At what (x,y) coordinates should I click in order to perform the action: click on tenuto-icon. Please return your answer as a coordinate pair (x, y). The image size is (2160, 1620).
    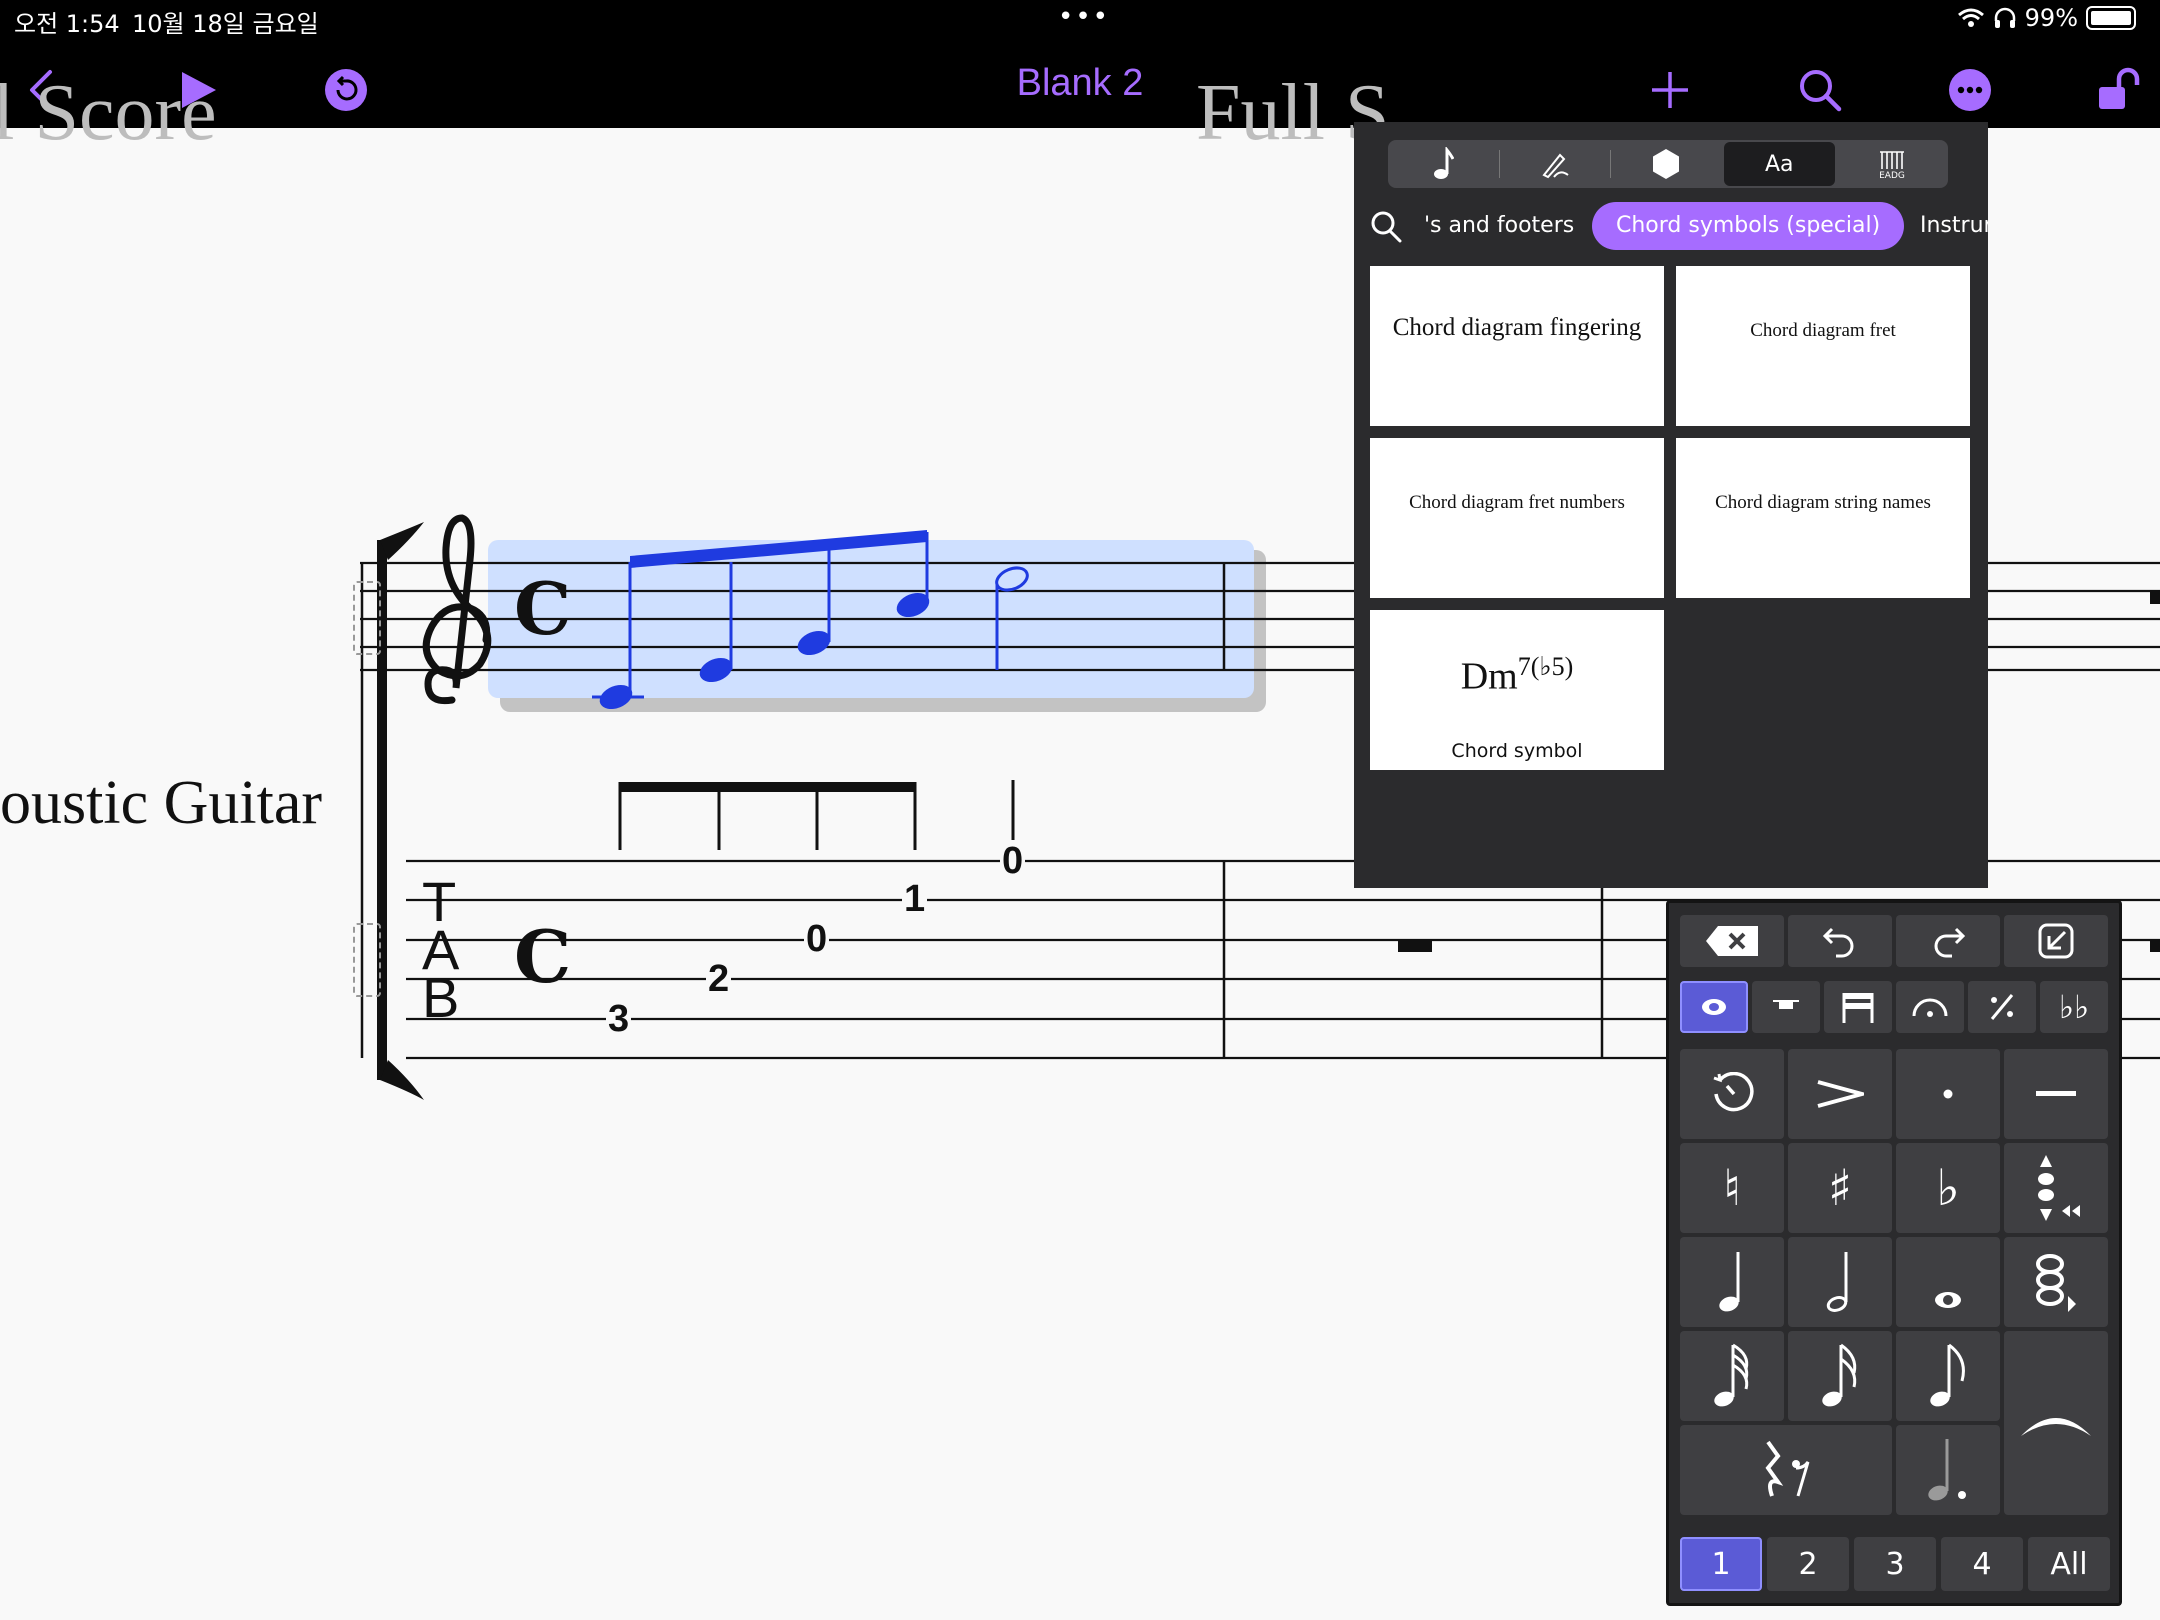
    Looking at the image, I should click on (2056, 1093).